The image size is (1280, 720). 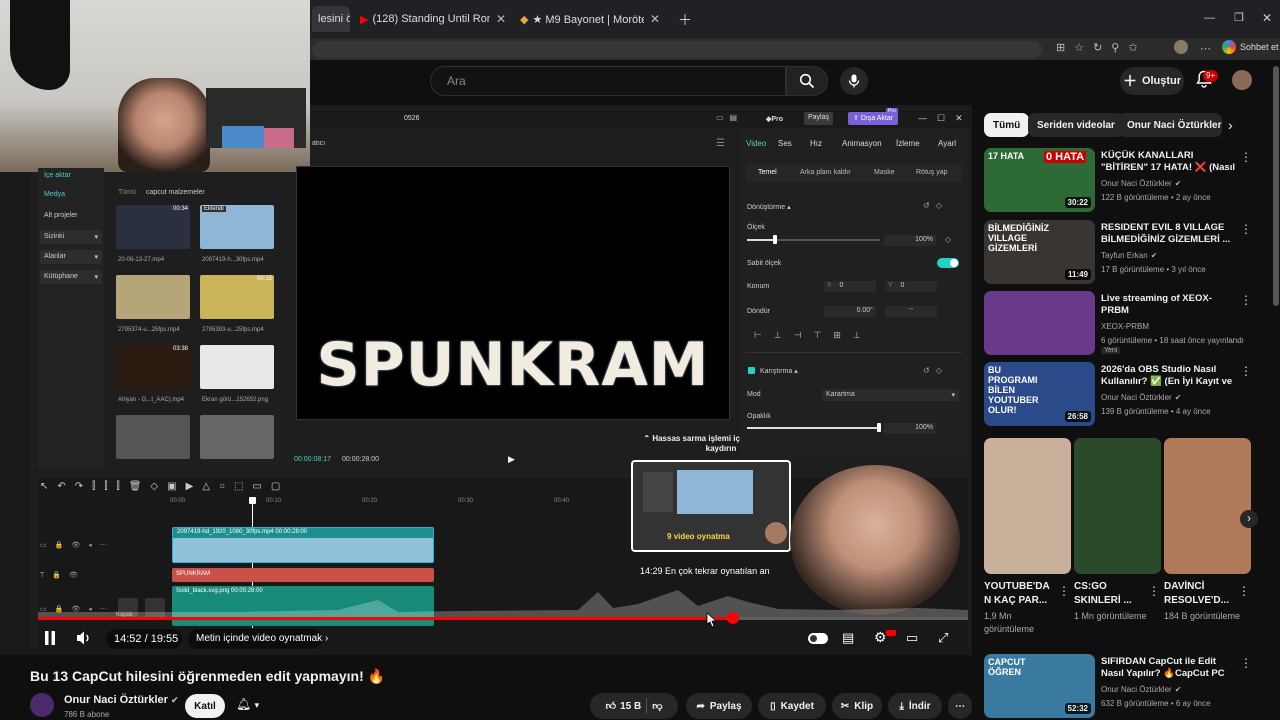 What do you see at coordinates (807, 81) in the screenshot?
I see `search-button` at bounding box center [807, 81].